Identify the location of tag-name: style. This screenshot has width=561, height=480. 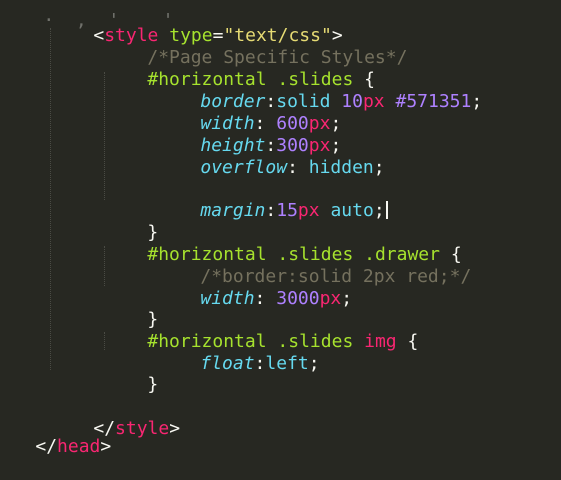
(142, 428).